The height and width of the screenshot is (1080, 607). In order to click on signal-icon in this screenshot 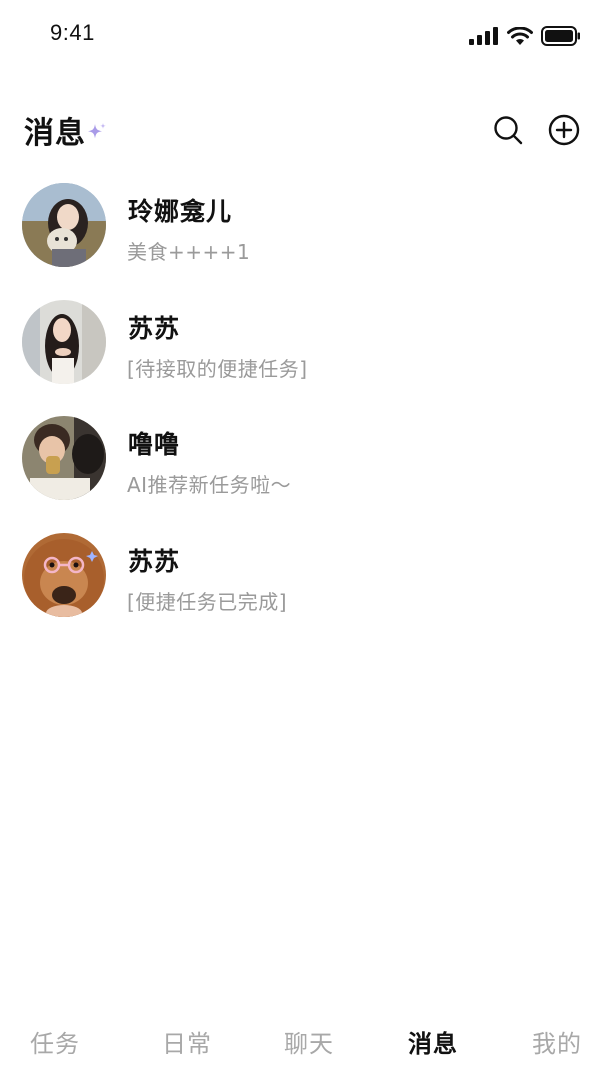, I will do `click(483, 36)`.